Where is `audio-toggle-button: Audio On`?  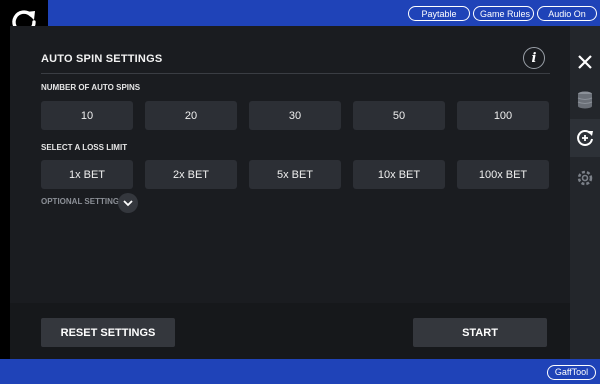
audio-toggle-button: Audio On is located at coordinates (567, 13).